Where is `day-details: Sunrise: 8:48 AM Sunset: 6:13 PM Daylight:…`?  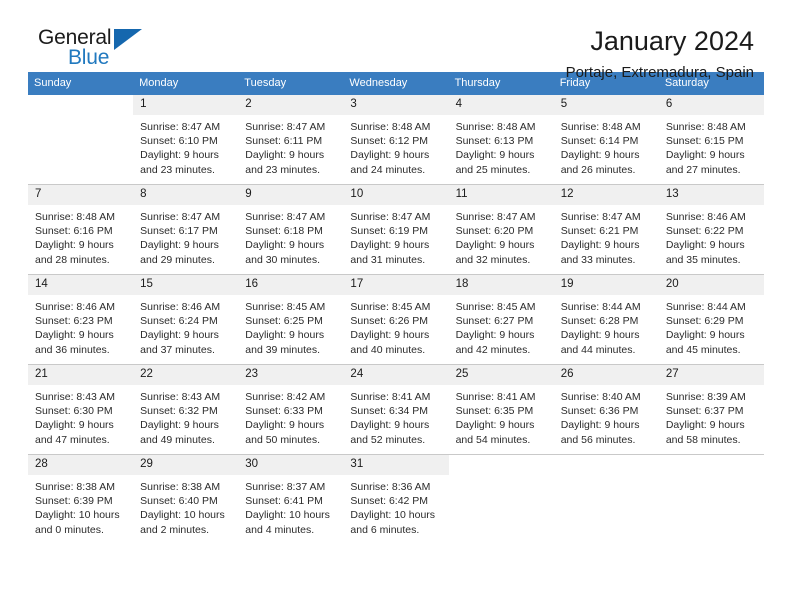
day-details: Sunrise: 8:48 AM Sunset: 6:13 PM Daylight:… is located at coordinates (501, 146).